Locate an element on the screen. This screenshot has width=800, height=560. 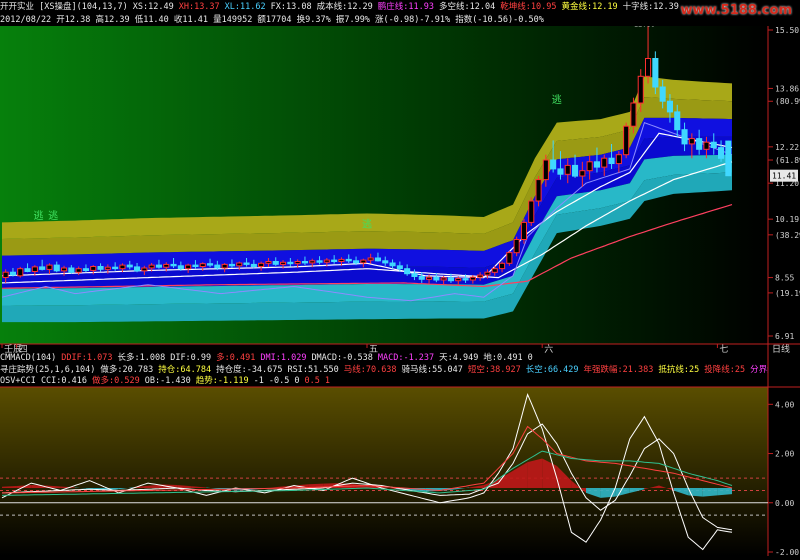
readout-value: 天:4.949 is located at coordinates (459, 358).